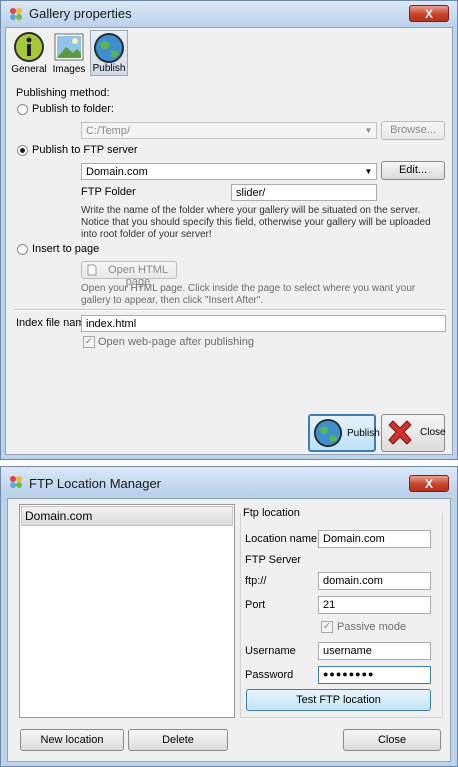 This screenshot has width=458, height=767. What do you see at coordinates (178, 740) in the screenshot?
I see `delete-button: Delete` at bounding box center [178, 740].